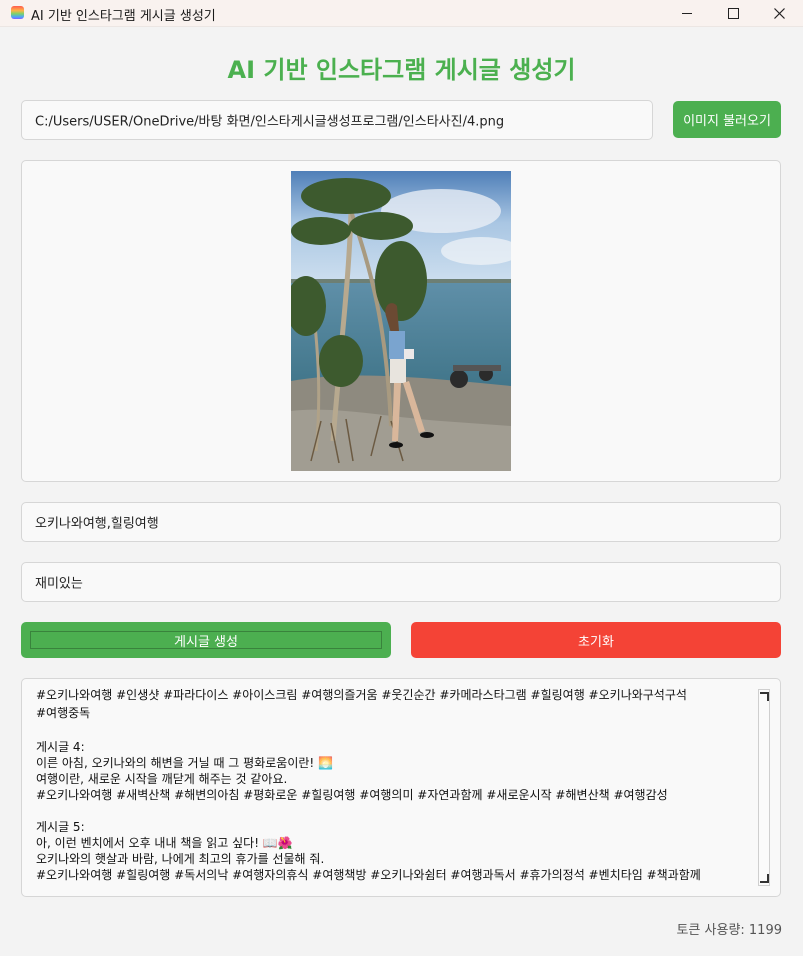 This screenshot has width=803, height=956. I want to click on output-line: #여행중독, so click(63, 713).